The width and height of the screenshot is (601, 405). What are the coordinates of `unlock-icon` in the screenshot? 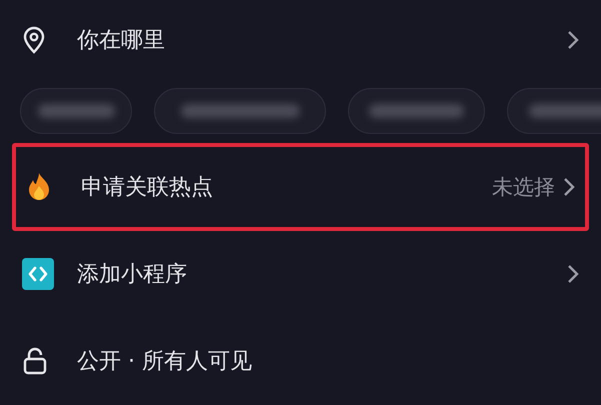 It's located at (35, 361).